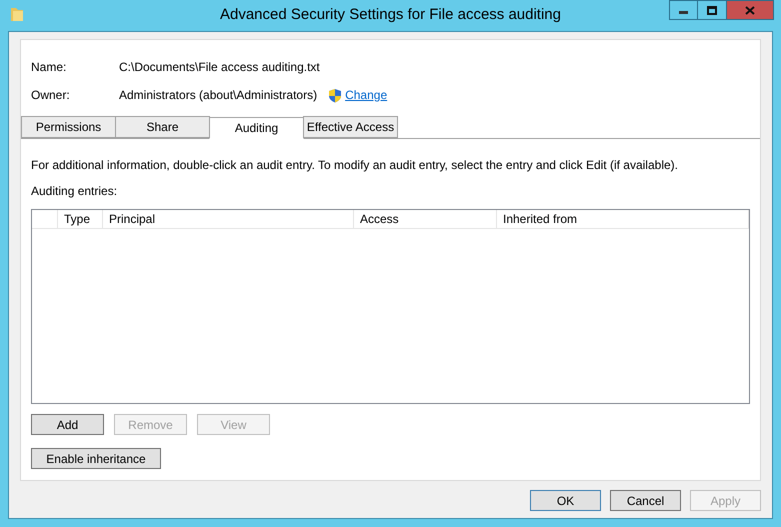  I want to click on tab: Share, so click(162, 127).